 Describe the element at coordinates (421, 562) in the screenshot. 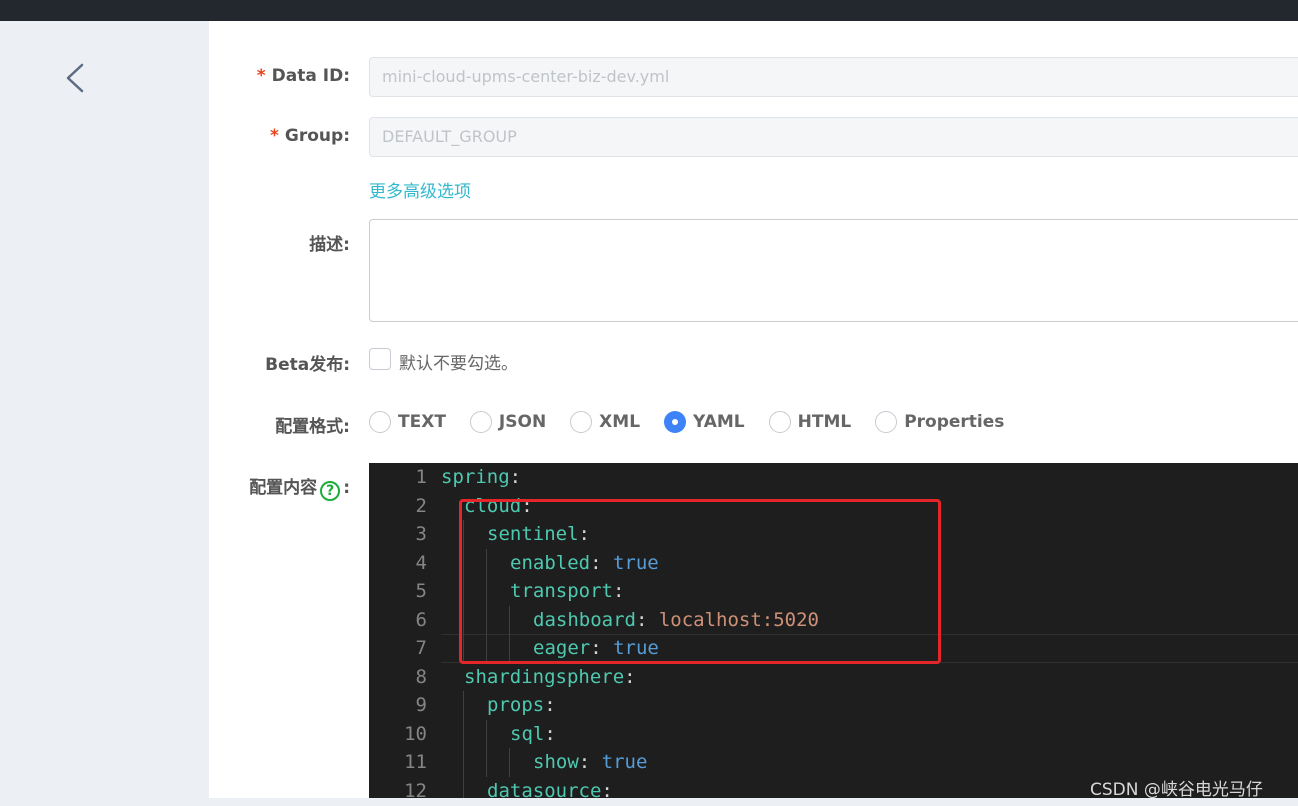

I see `line-number: 4` at that location.